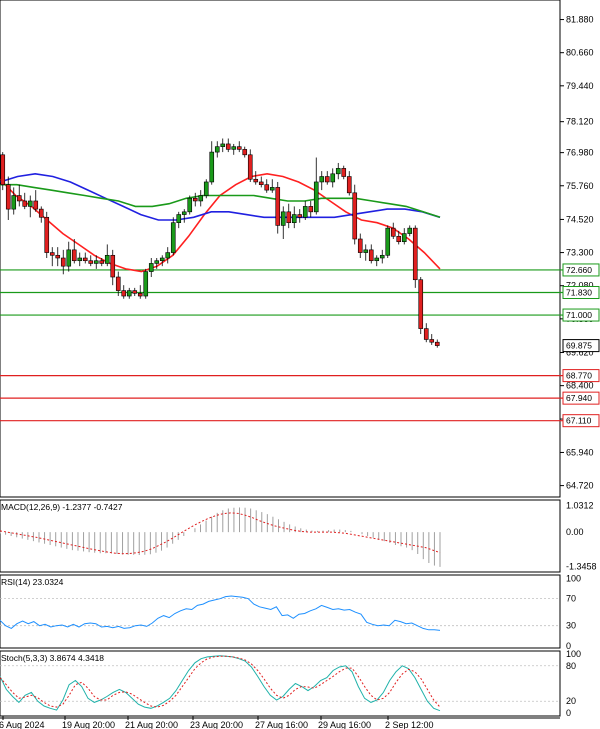 The image size is (600, 729). What do you see at coordinates (575, 532) in the screenshot?
I see `macd-tick-label: 0.00` at bounding box center [575, 532].